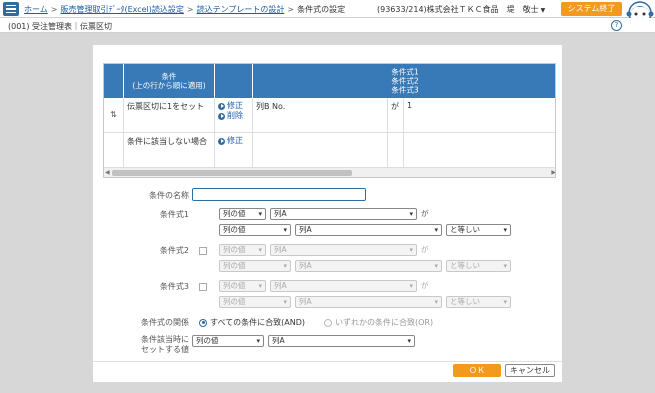 This screenshot has height=393, width=655. Describe the element at coordinates (242, 286) in the screenshot. I see `expr3-type-select: 列の値` at that location.